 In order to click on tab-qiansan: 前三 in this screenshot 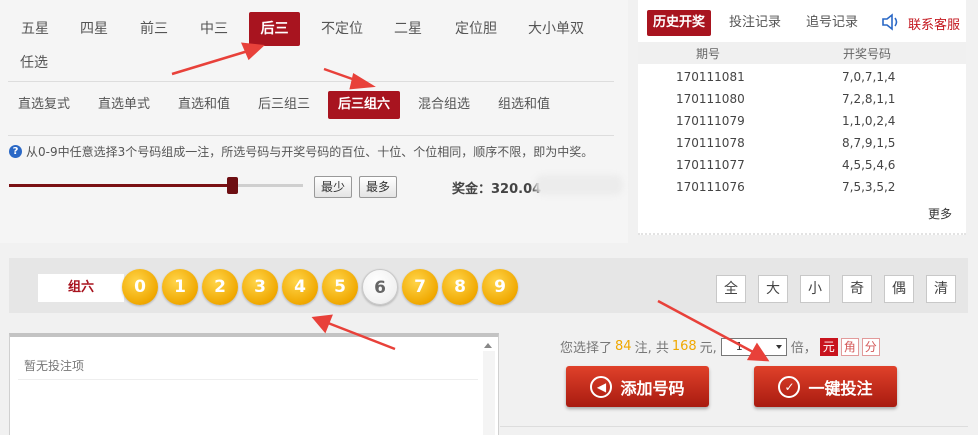, I will do `click(154, 29)`.